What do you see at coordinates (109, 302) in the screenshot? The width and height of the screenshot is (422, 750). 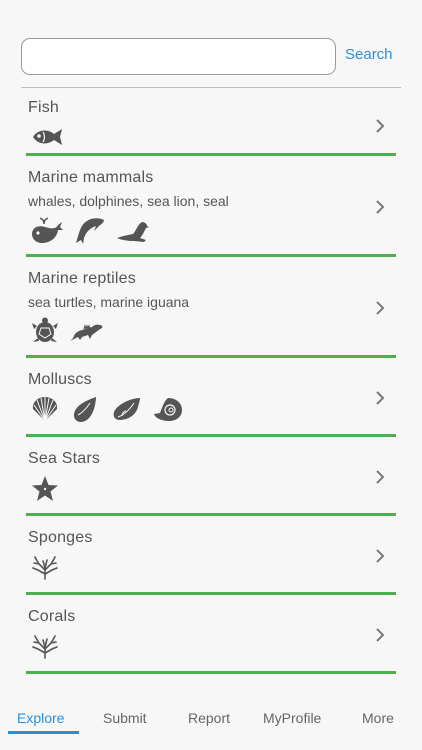 I see `category-subtitle: sea turtles, marine iguana` at bounding box center [109, 302].